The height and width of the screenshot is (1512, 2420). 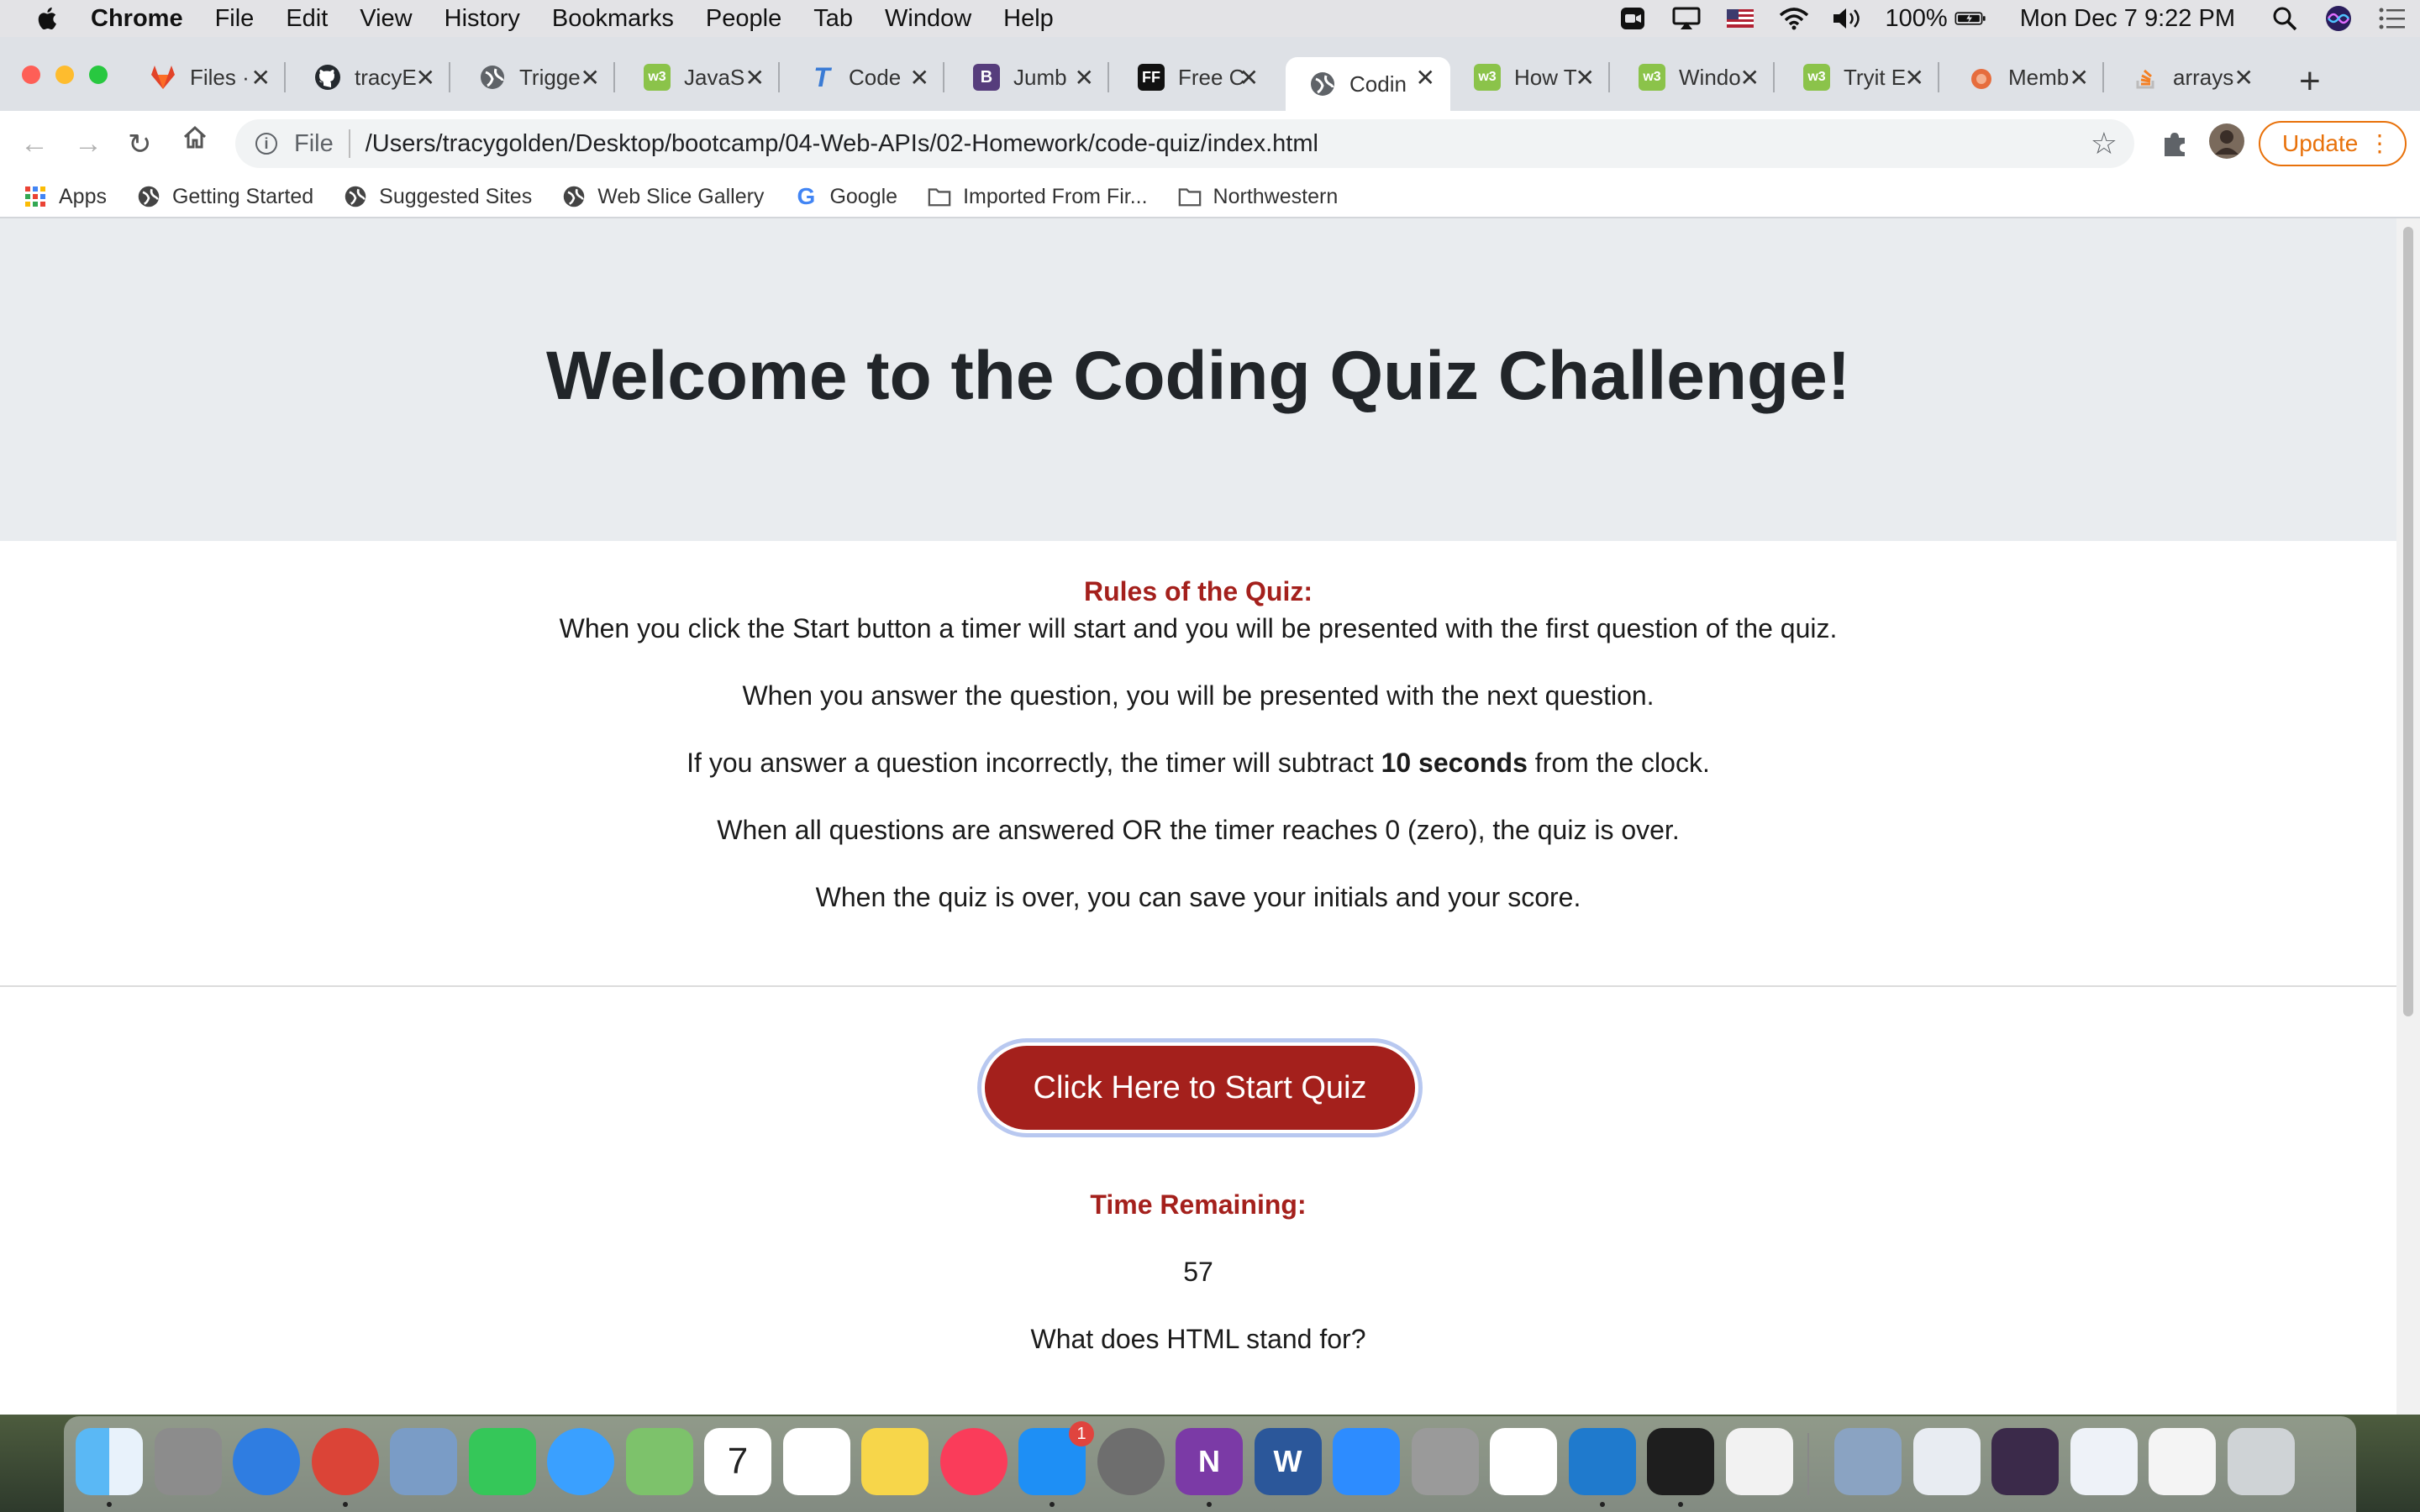 I want to click on tab-active: Codin ✕, so click(x=1368, y=84).